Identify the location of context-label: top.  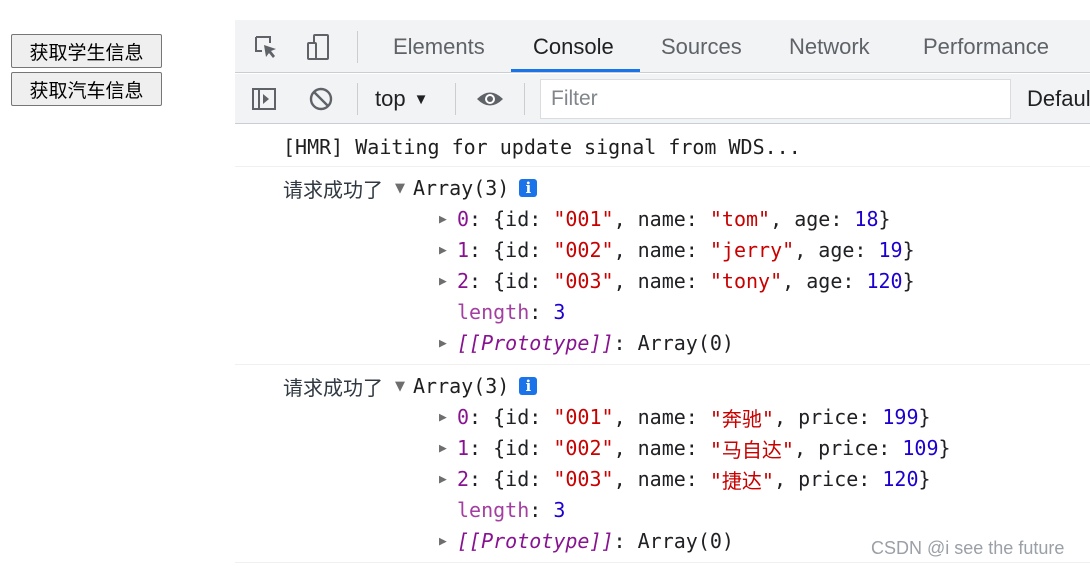
(390, 98).